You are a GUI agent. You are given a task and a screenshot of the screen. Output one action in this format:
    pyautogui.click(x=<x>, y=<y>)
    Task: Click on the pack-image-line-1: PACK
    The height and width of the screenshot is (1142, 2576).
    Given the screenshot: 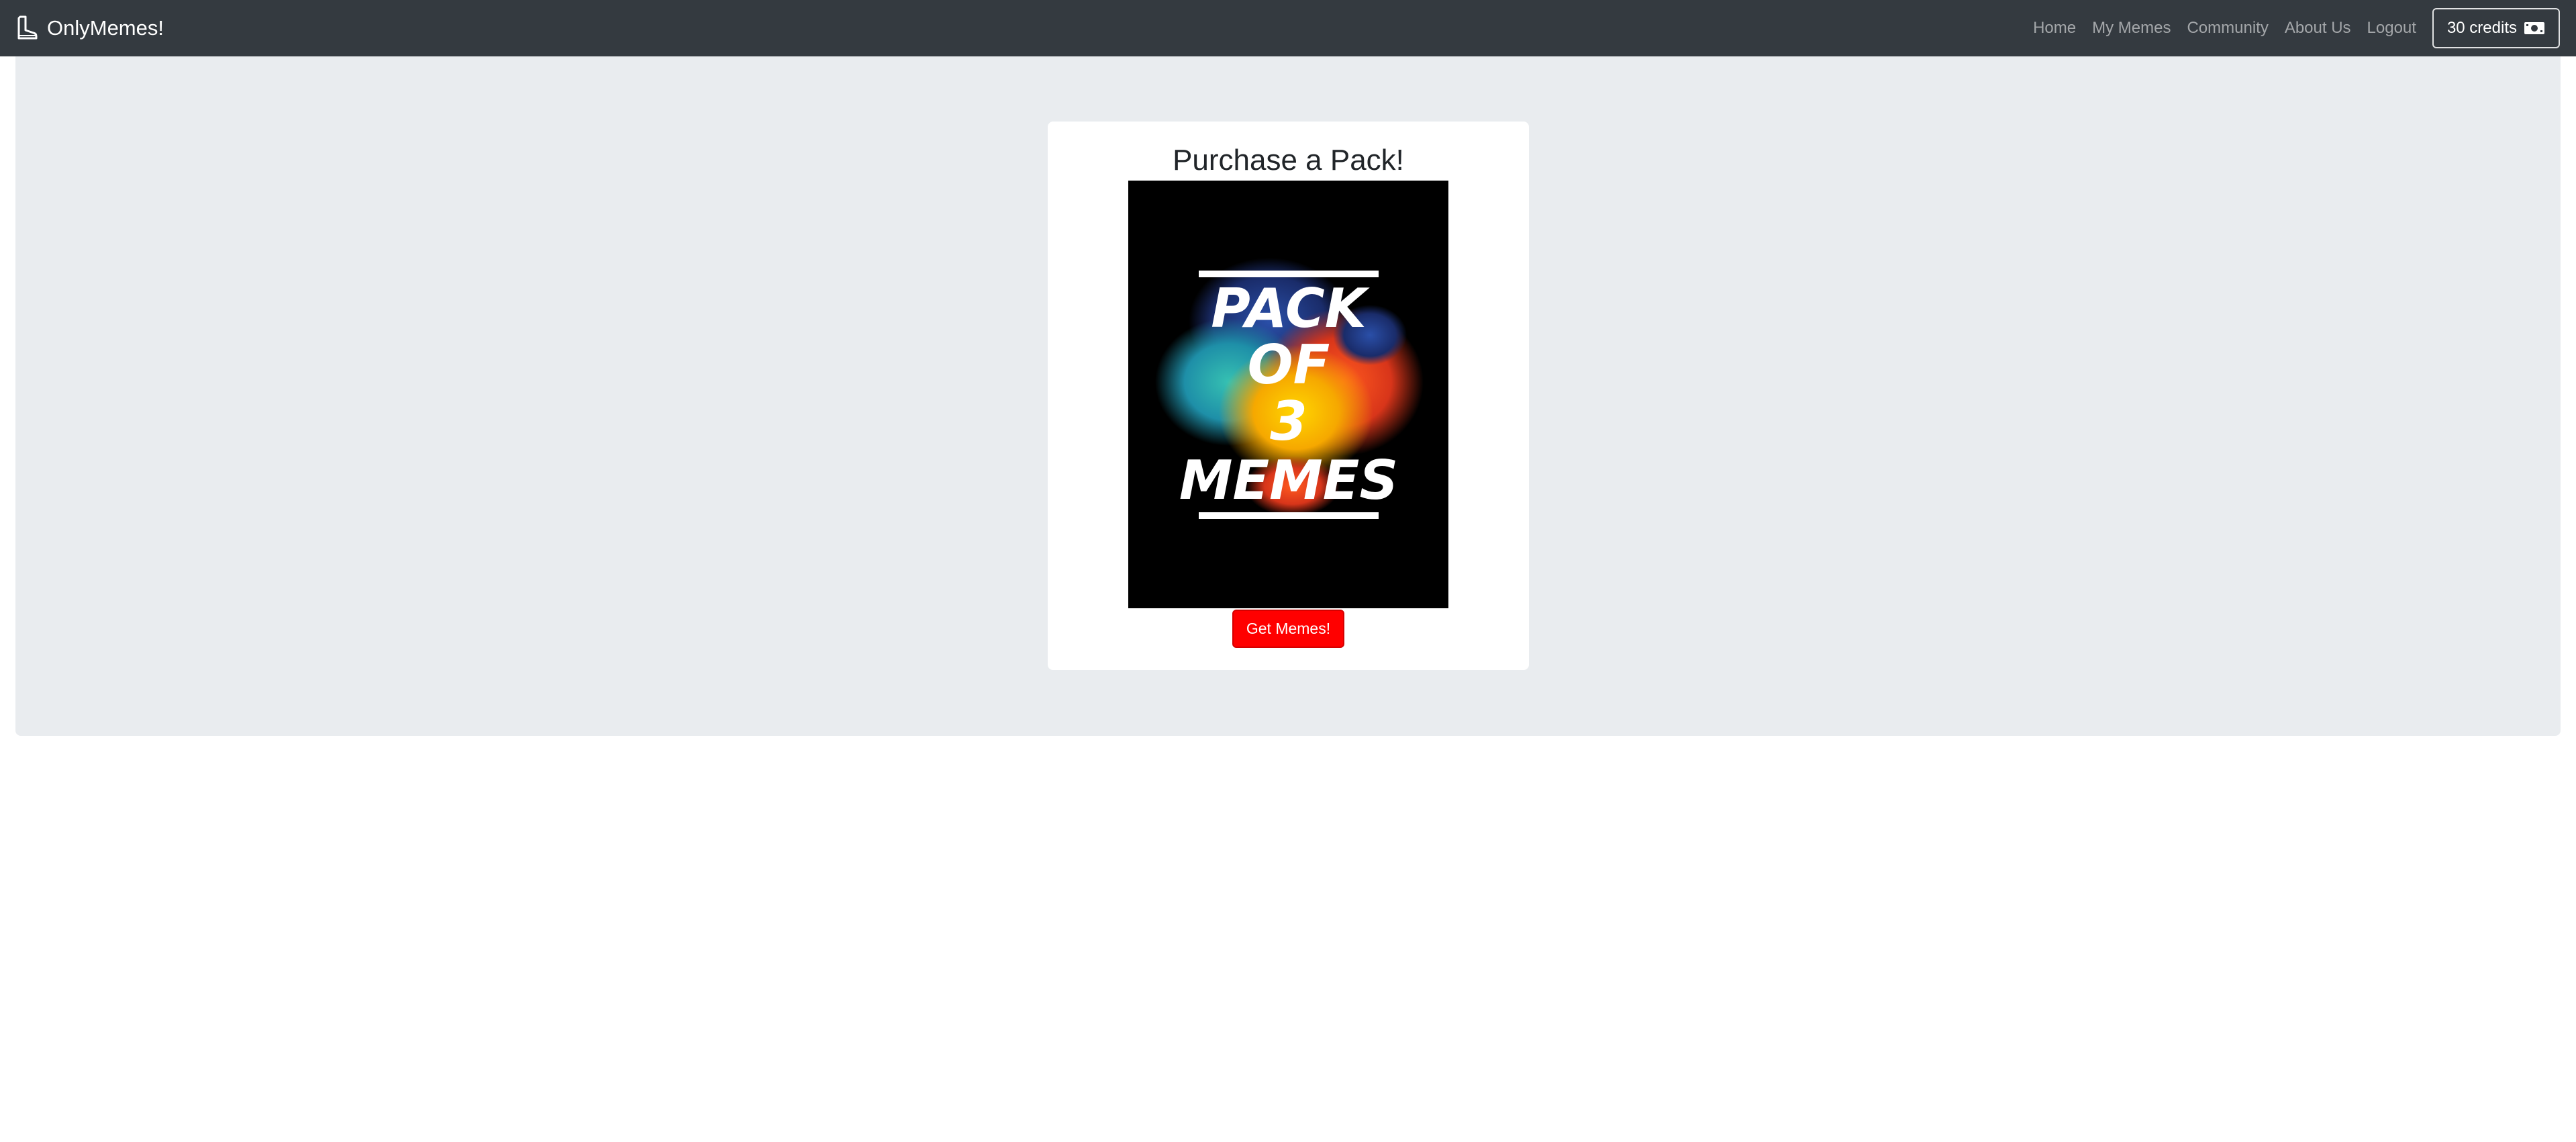 What is the action you would take?
    pyautogui.click(x=1290, y=308)
    